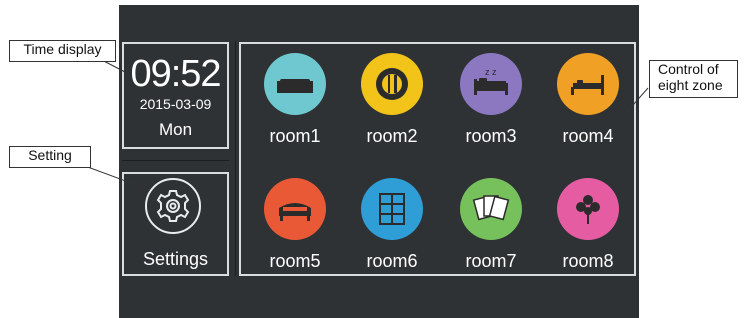 This screenshot has width=744, height=318. I want to click on callout-control: Control of eight zone, so click(693, 79).